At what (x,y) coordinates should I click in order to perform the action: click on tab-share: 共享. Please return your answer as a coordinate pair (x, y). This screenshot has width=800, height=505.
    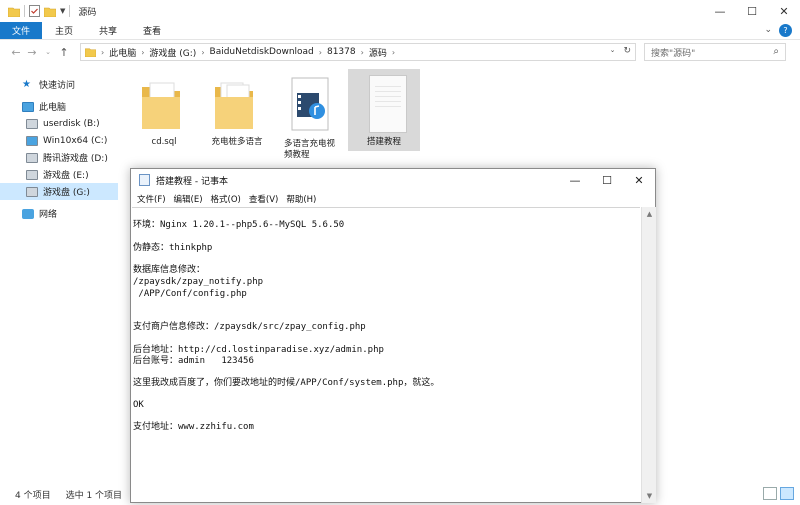
    Looking at the image, I should click on (108, 30).